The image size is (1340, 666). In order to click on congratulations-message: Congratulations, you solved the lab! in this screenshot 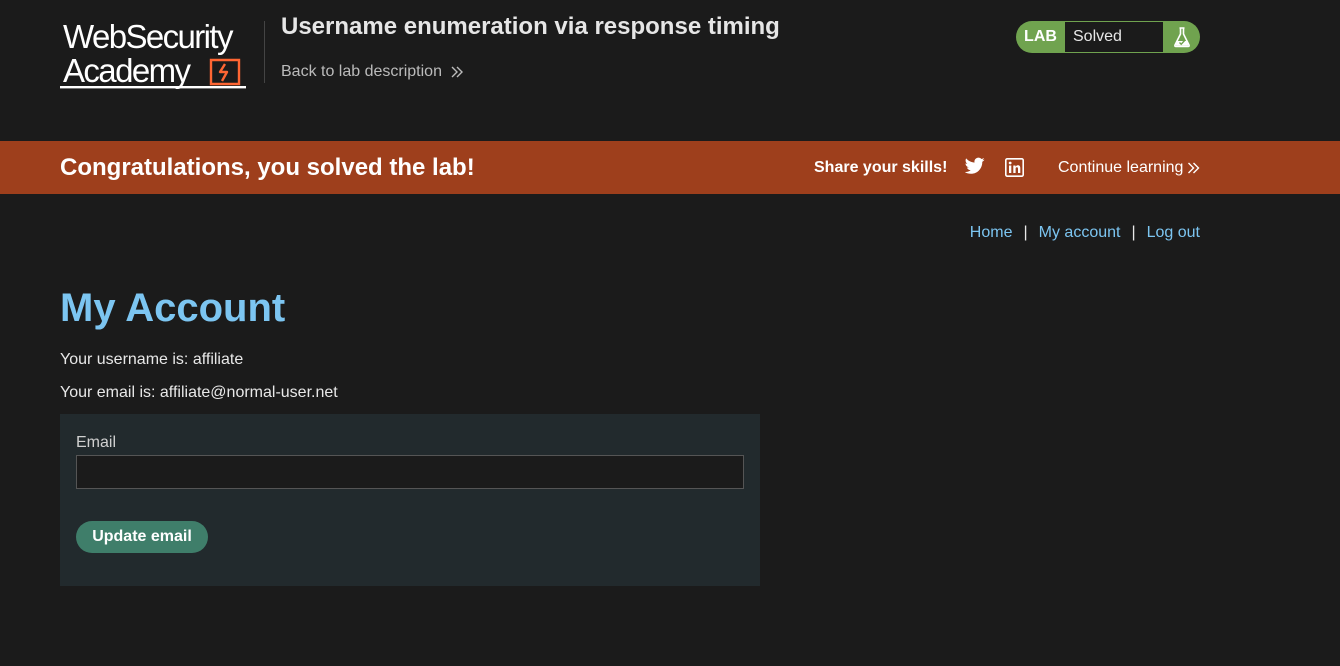, I will do `click(267, 167)`.